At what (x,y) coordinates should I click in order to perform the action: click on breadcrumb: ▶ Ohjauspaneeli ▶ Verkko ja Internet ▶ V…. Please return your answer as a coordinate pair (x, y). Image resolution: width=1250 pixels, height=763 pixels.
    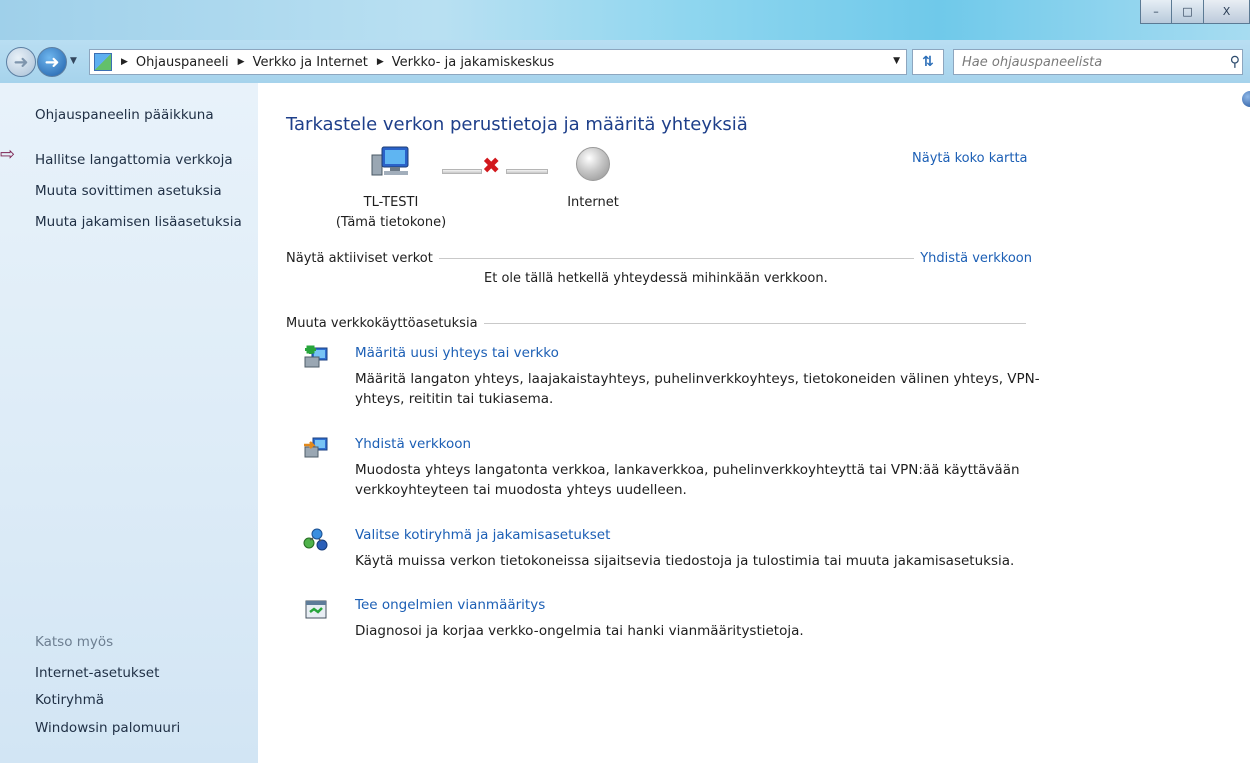
    Looking at the image, I should click on (498, 62).